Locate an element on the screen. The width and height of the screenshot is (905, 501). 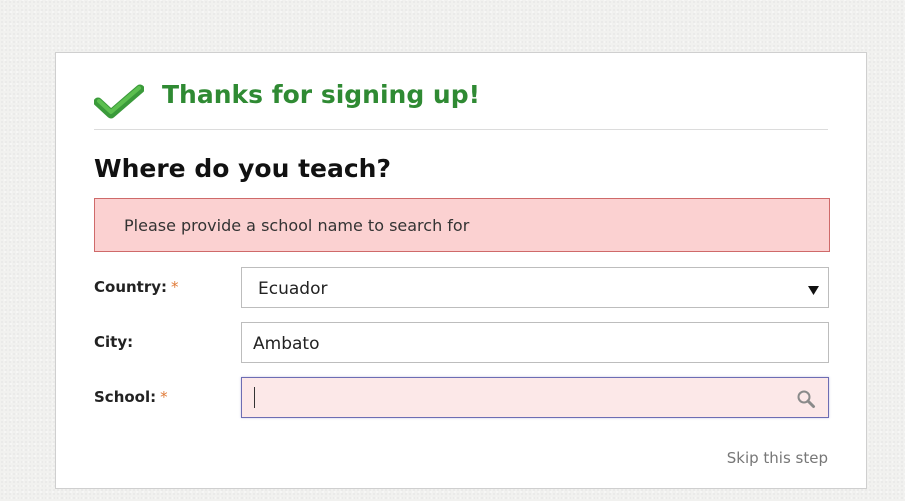
country-row: Country: * Ecuador is located at coordinates (462, 287).